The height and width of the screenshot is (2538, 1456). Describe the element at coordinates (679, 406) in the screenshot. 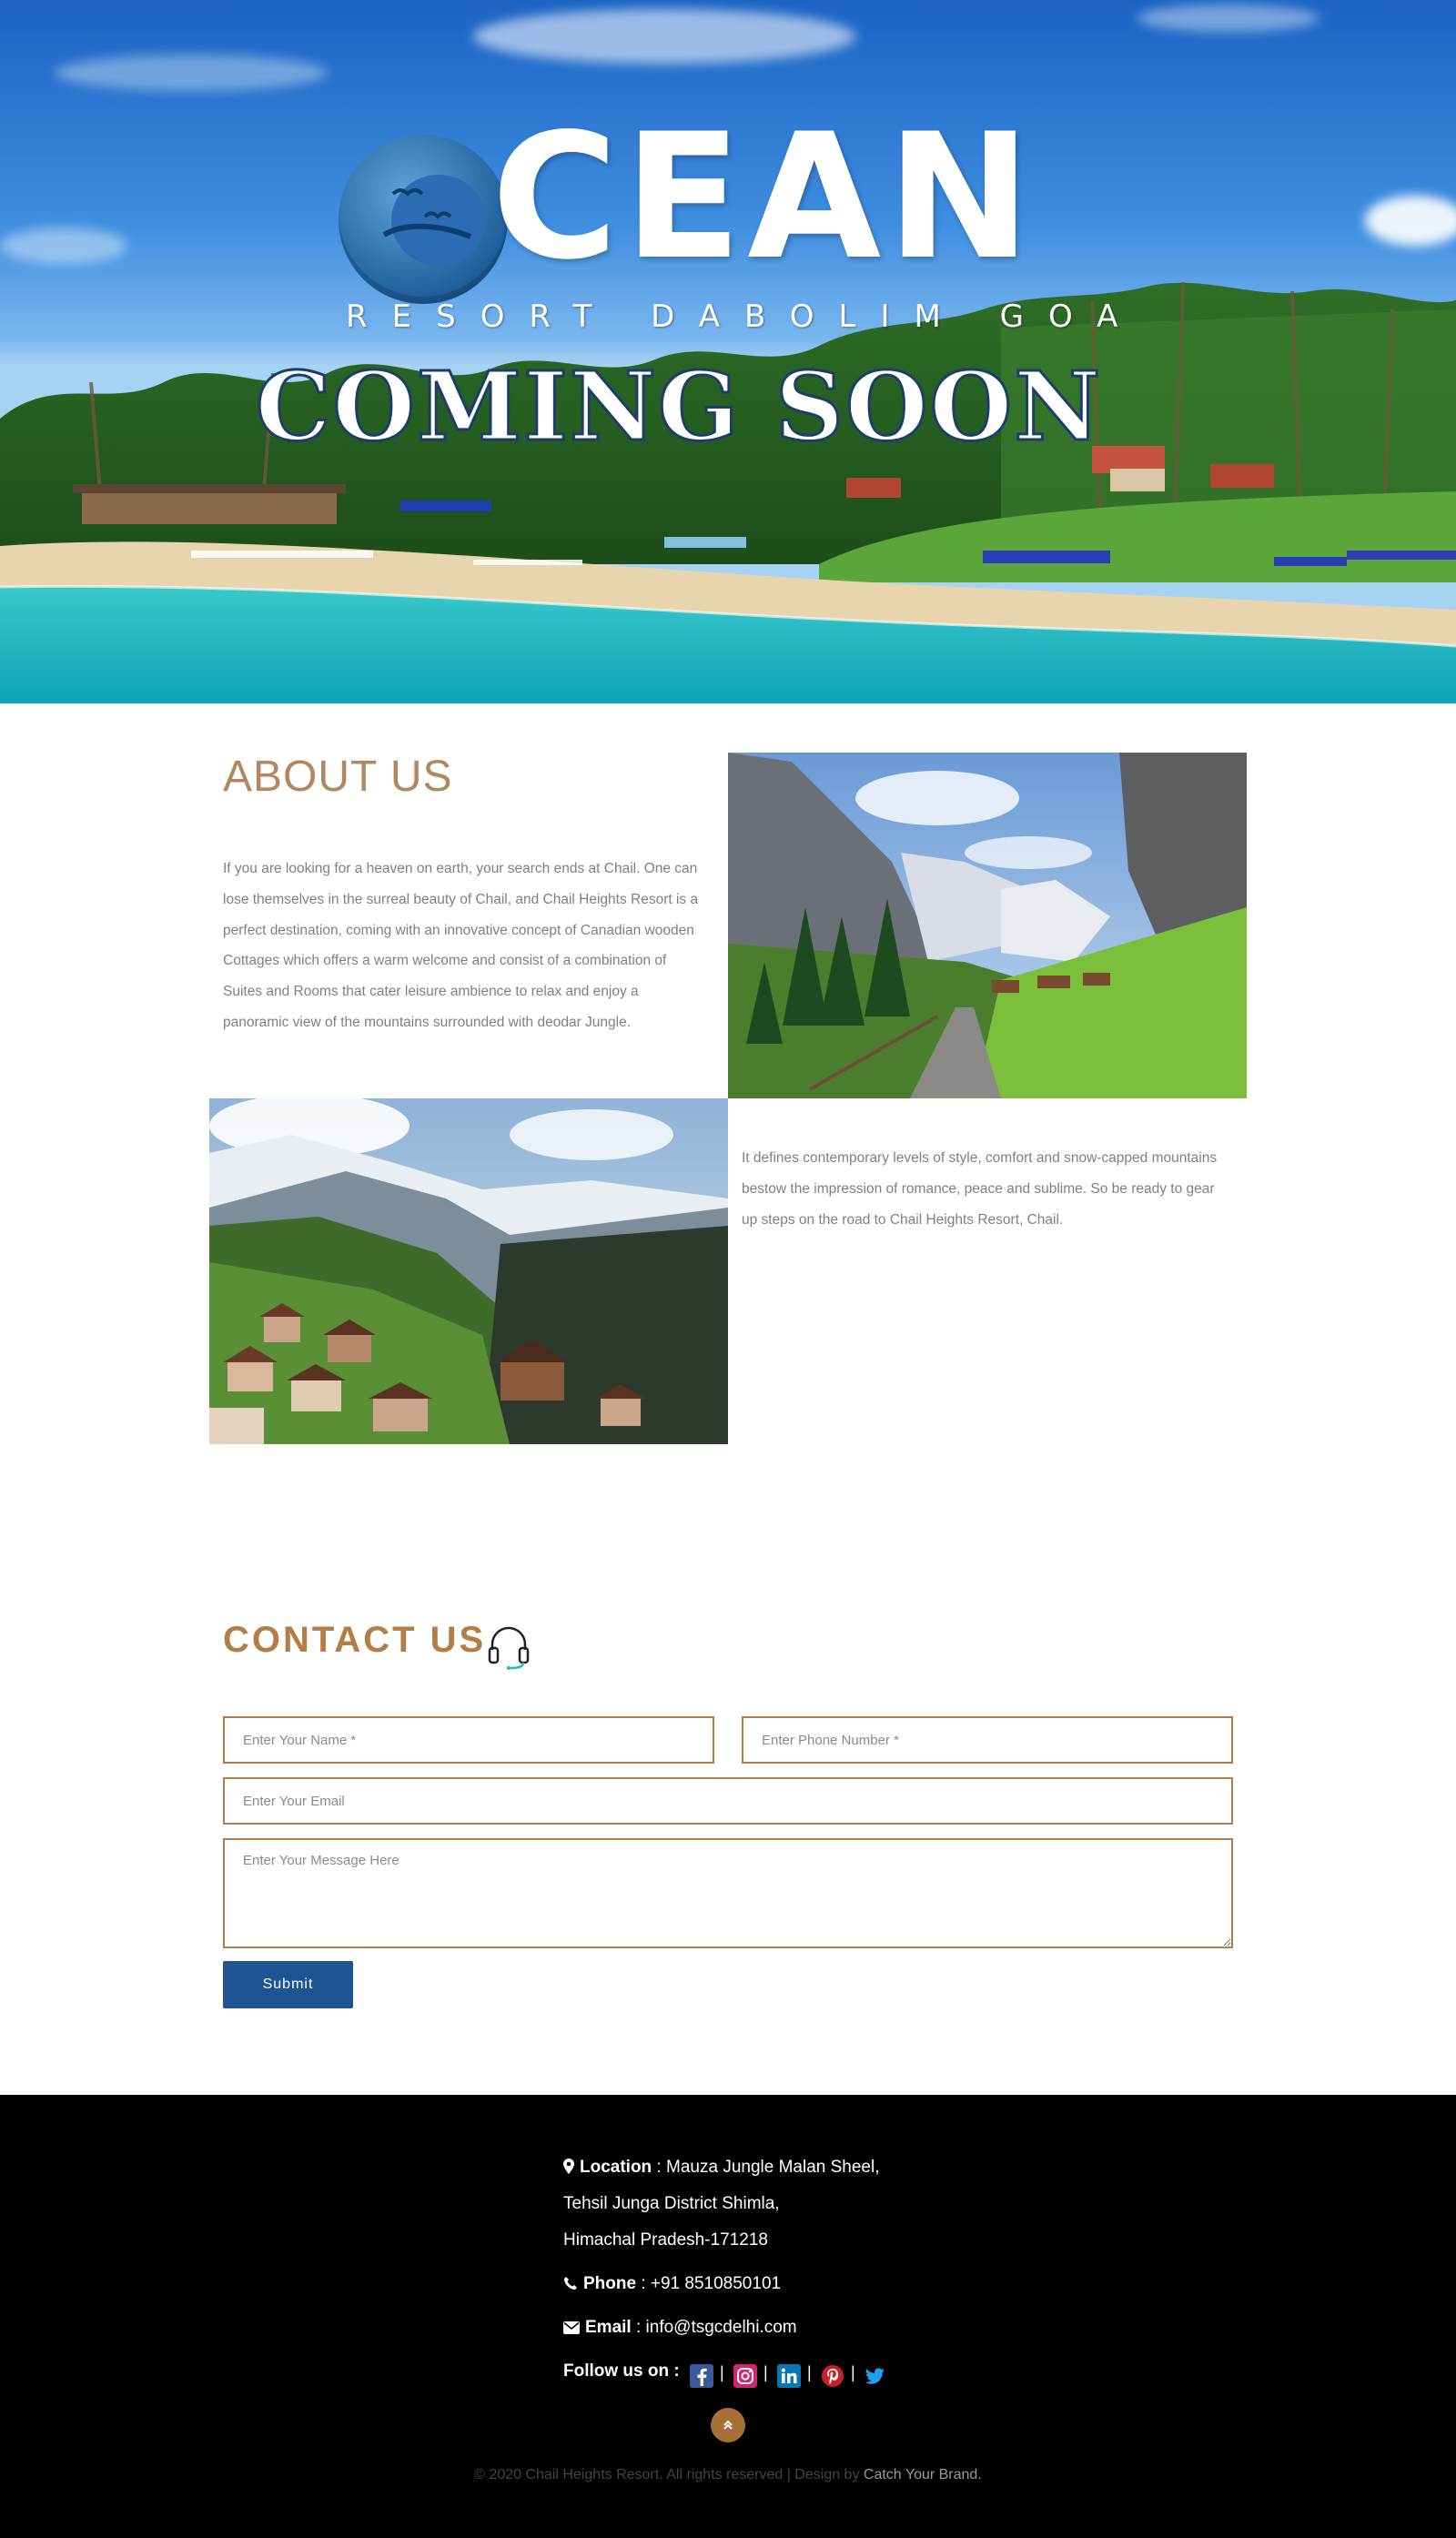

I see `coming-soon-headline: COMING SOON` at that location.